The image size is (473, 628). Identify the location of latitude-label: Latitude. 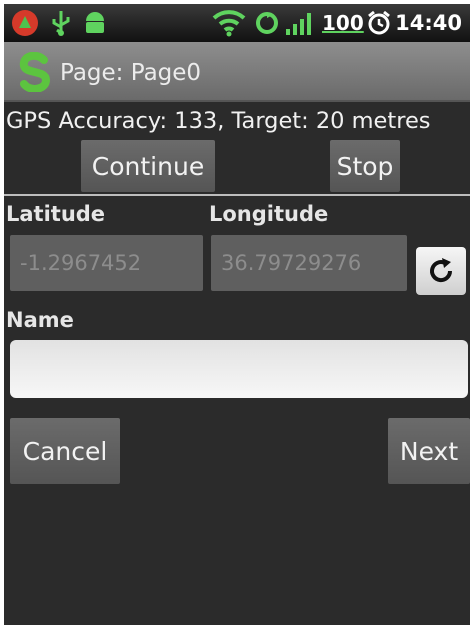
(56, 214).